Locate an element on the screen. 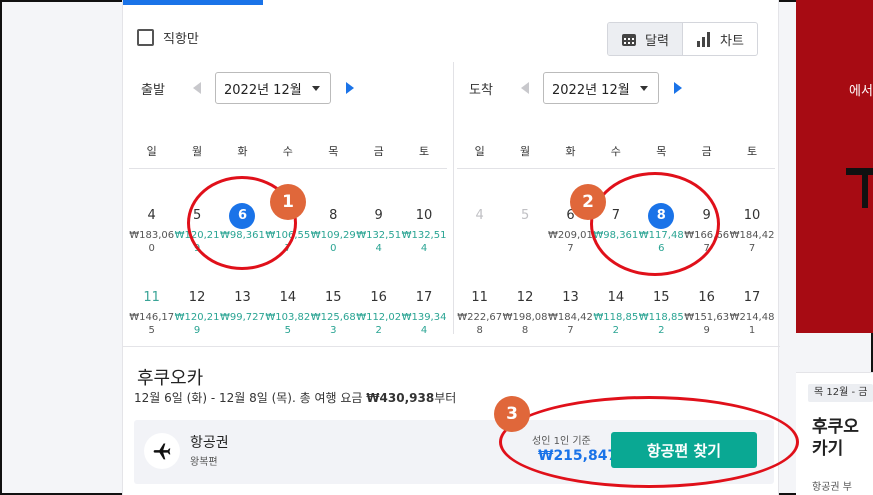  day-price: ₩120,219 is located at coordinates (197, 324).